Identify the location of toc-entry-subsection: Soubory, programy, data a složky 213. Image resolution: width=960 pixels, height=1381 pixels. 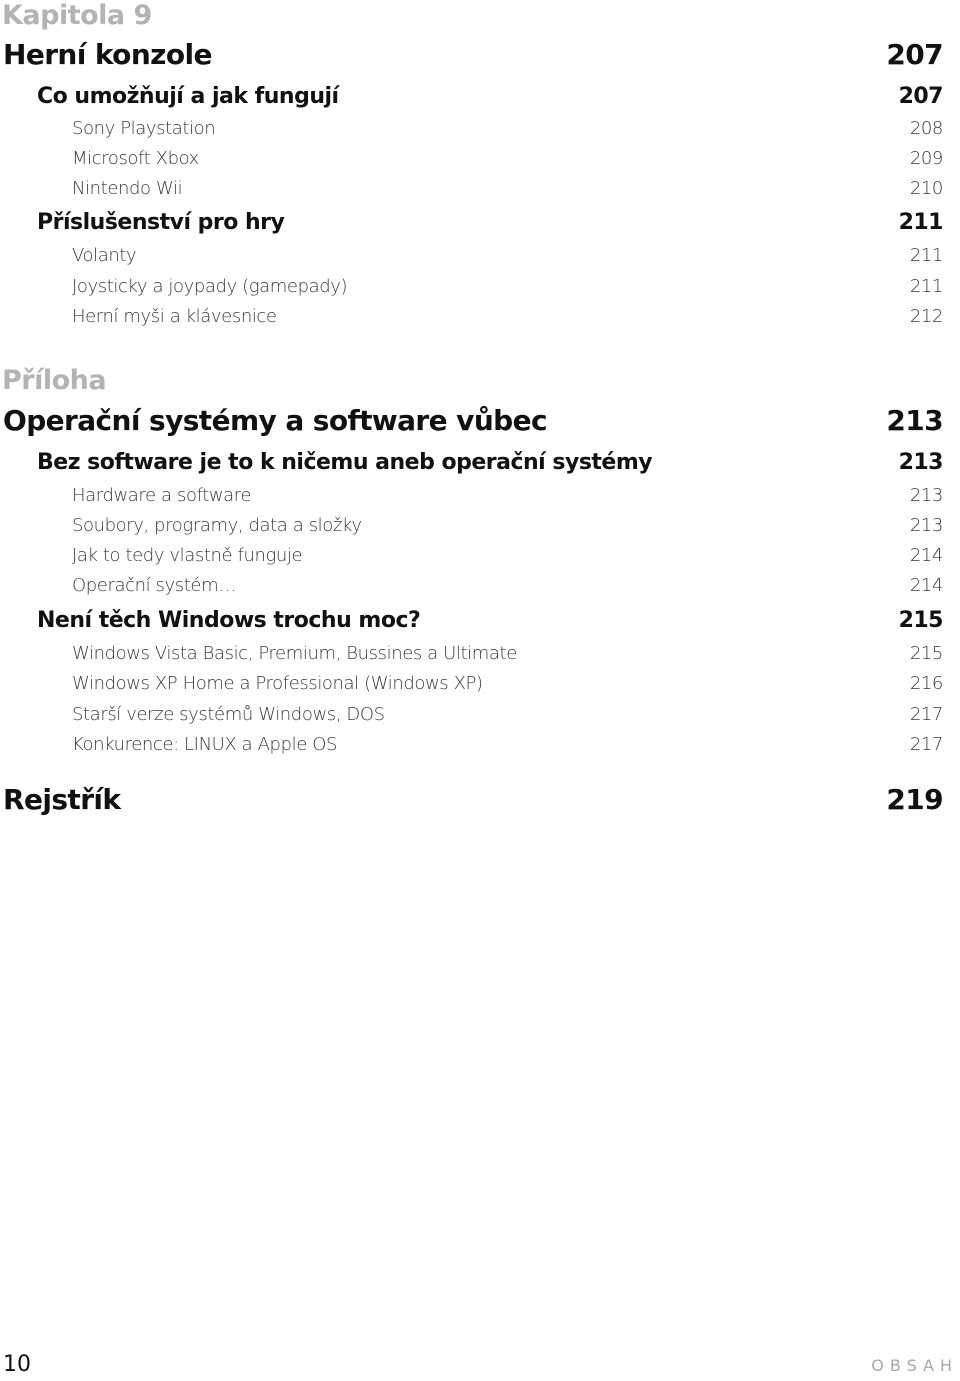
(471, 525).